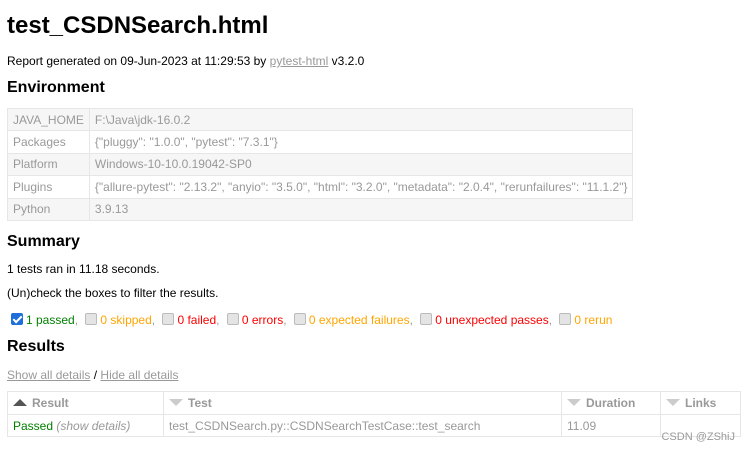  Describe the element at coordinates (48, 119) in the screenshot. I see `env-key: JAVA_HOME` at that location.